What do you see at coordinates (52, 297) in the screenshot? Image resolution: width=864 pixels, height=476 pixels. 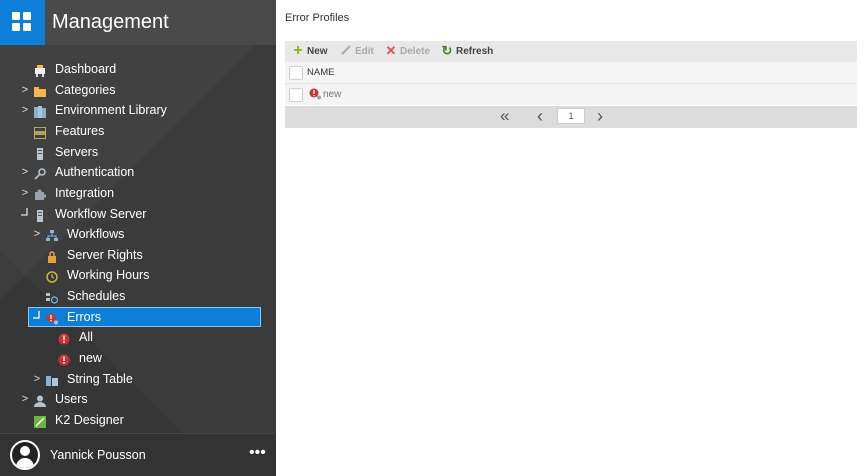 I see `schedule-icon` at bounding box center [52, 297].